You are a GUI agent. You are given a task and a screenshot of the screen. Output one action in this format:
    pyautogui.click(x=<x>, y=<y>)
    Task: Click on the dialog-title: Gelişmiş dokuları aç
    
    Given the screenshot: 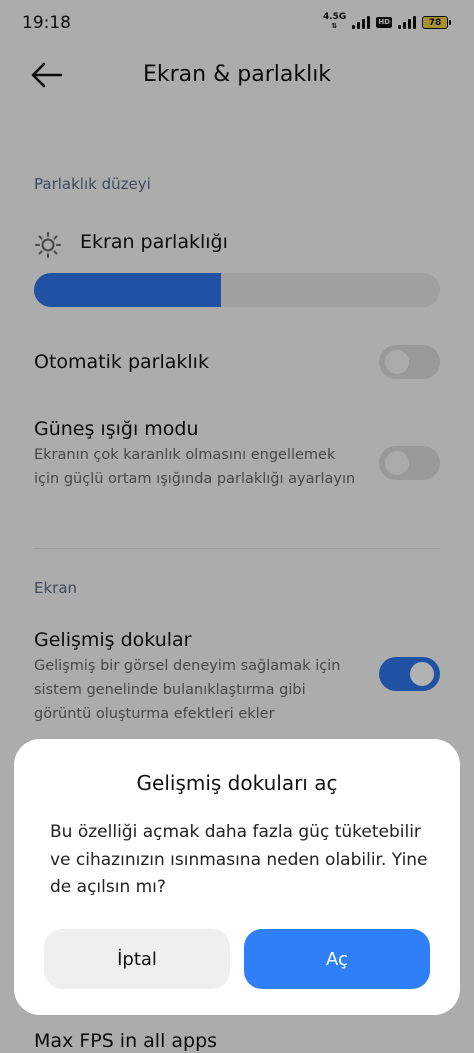 What is the action you would take?
    pyautogui.click(x=237, y=783)
    